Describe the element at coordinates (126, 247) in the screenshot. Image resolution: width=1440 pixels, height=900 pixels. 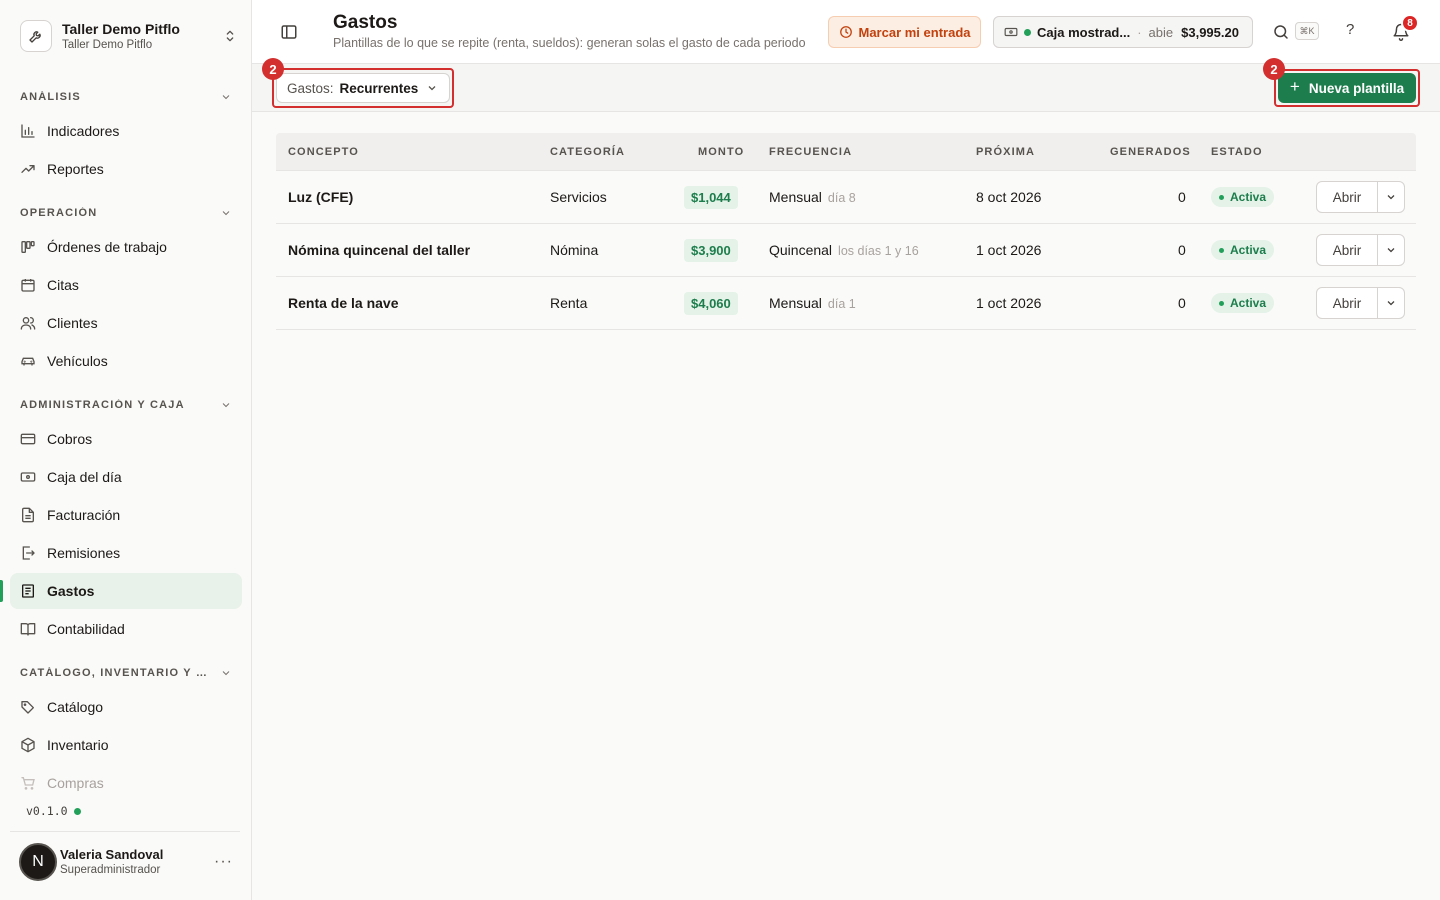
I see `sidebar-item-ordenes: Órdenes de trabajo` at that location.